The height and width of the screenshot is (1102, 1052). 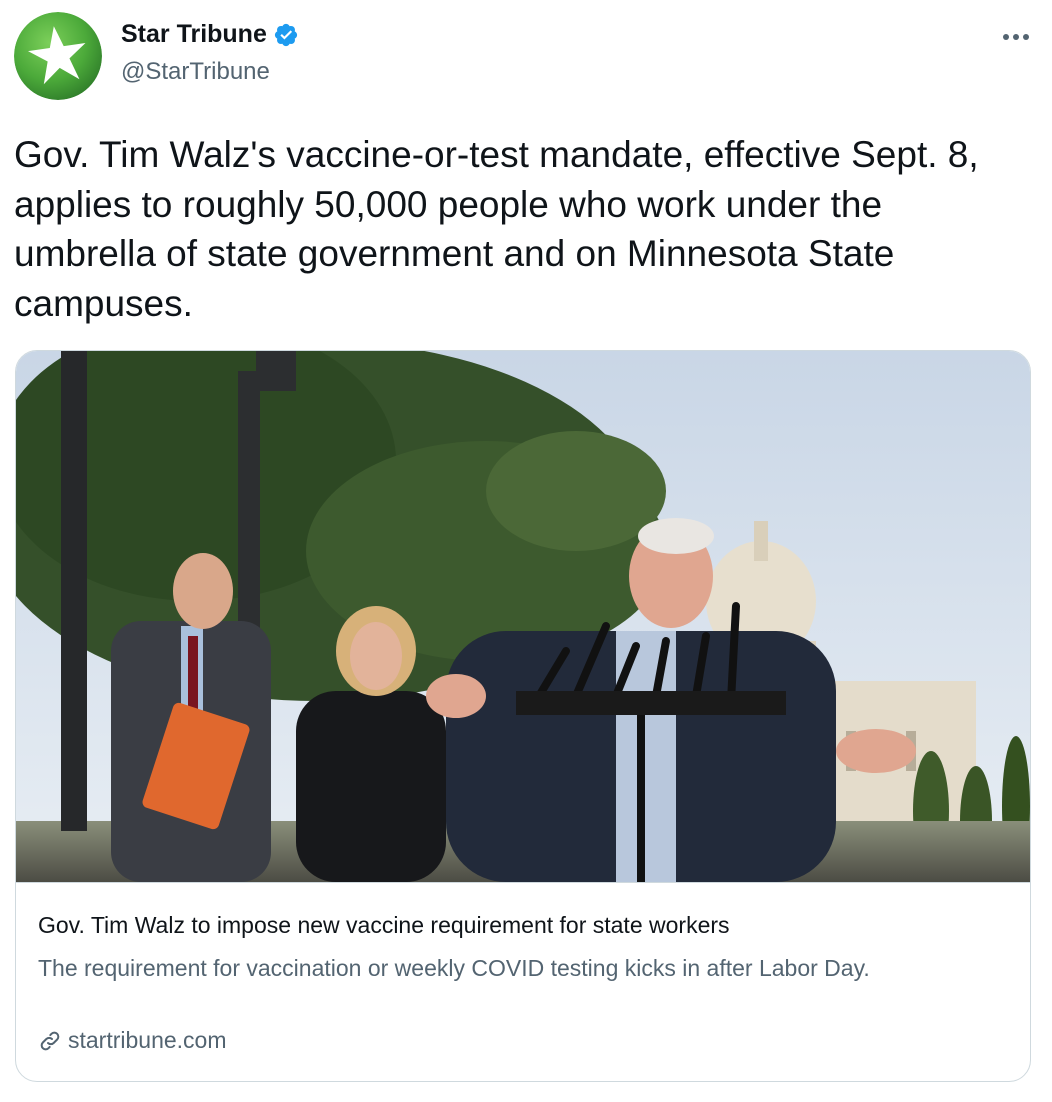 I want to click on card-divider, so click(x=523, y=882).